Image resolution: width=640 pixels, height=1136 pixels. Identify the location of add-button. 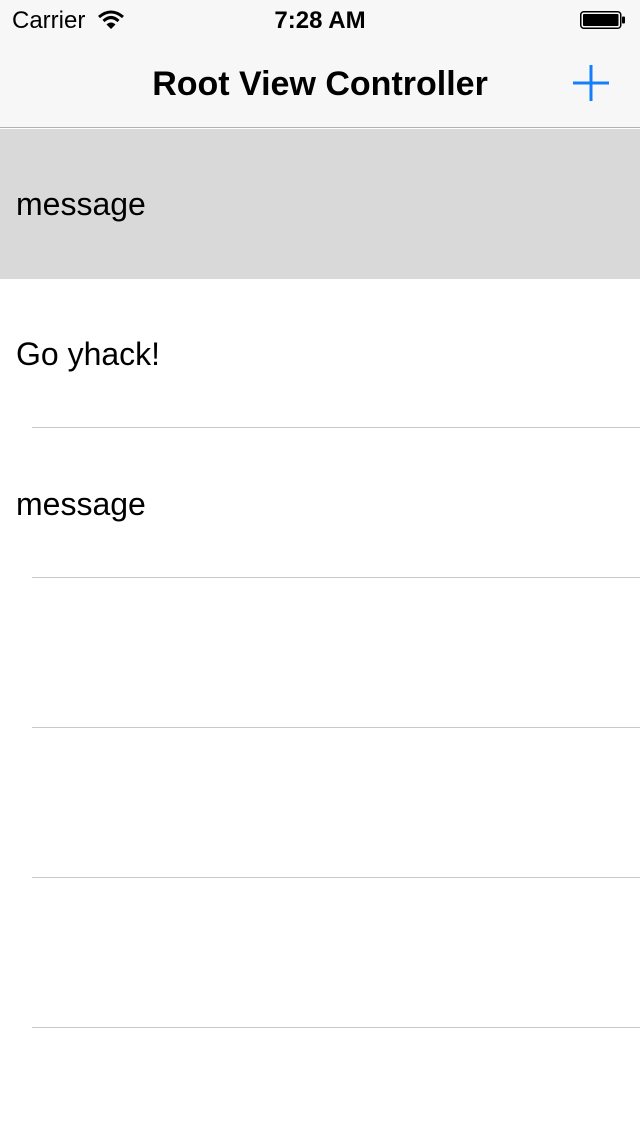
(591, 83).